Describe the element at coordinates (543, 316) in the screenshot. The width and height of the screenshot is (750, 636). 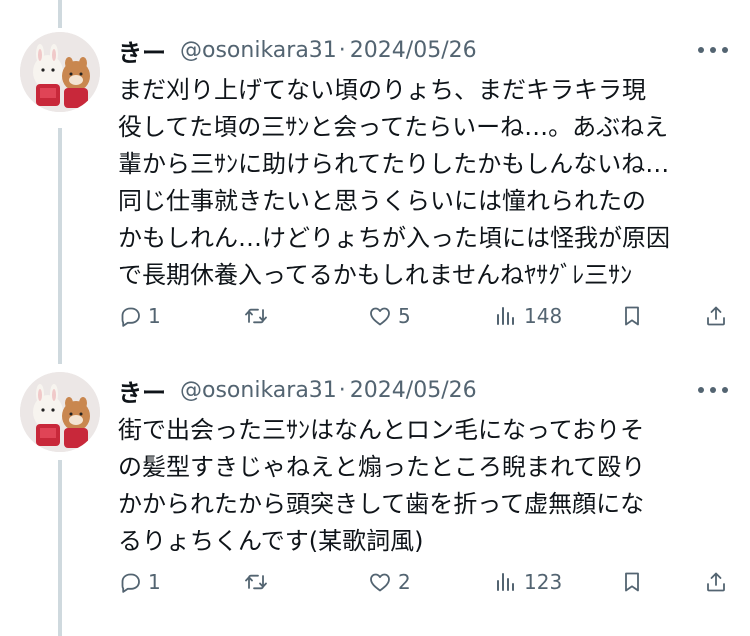
I see `view-count: 148` at that location.